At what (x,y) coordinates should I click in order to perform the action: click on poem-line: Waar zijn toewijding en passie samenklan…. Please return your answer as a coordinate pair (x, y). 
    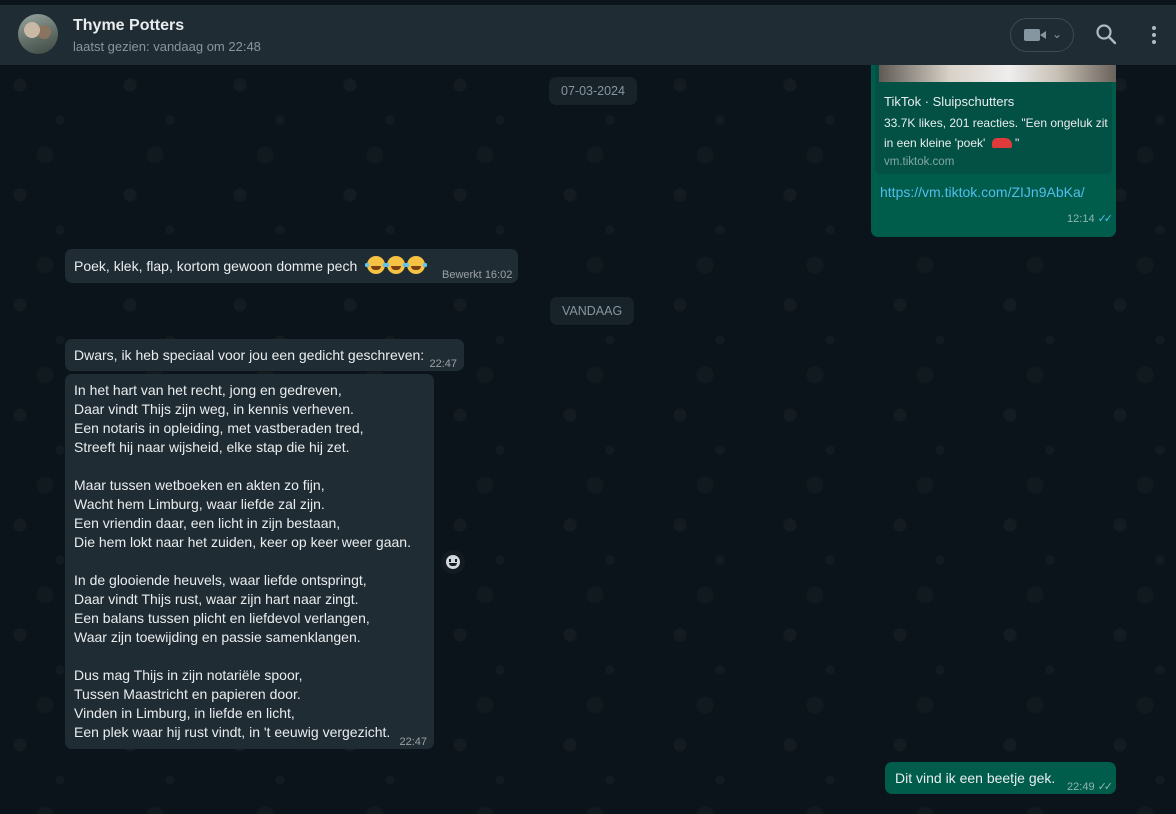
    Looking at the image, I should click on (217, 637).